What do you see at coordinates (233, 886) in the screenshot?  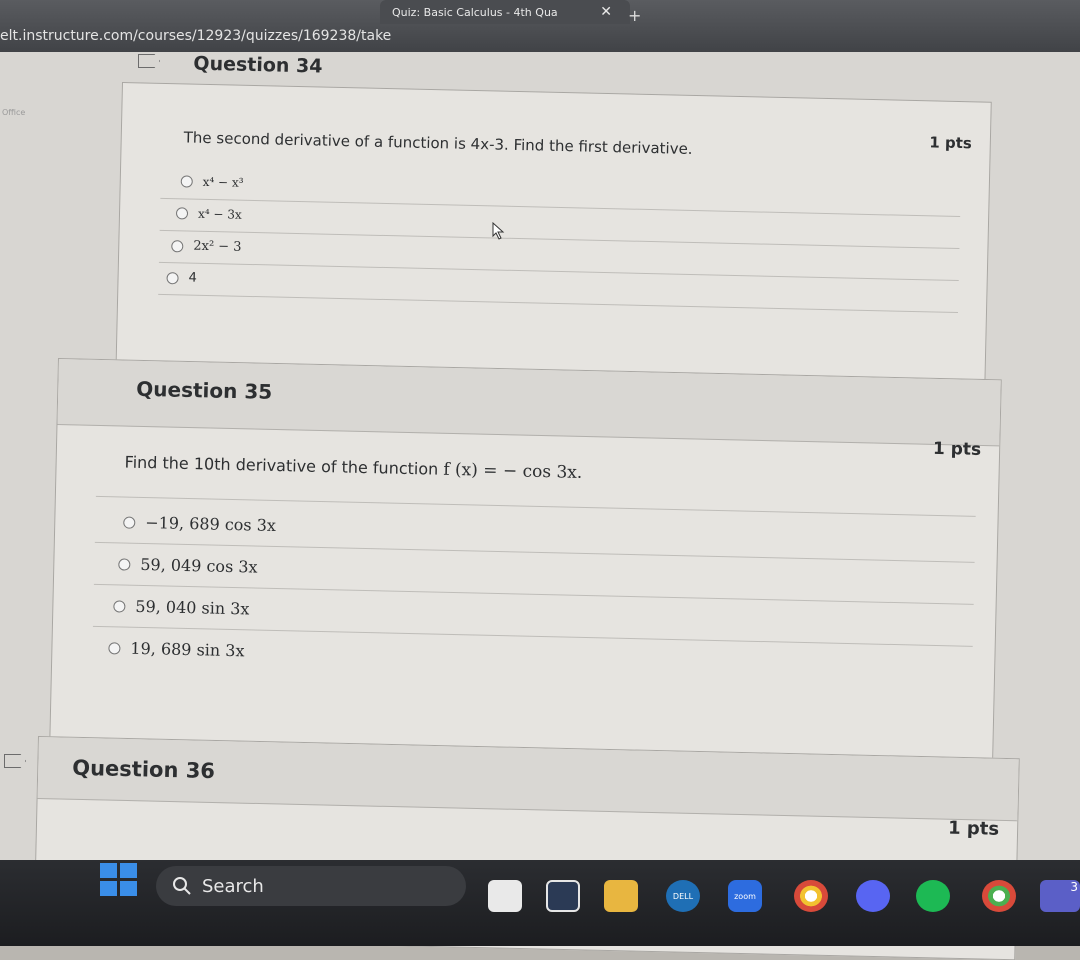 I see `search-label: Search` at bounding box center [233, 886].